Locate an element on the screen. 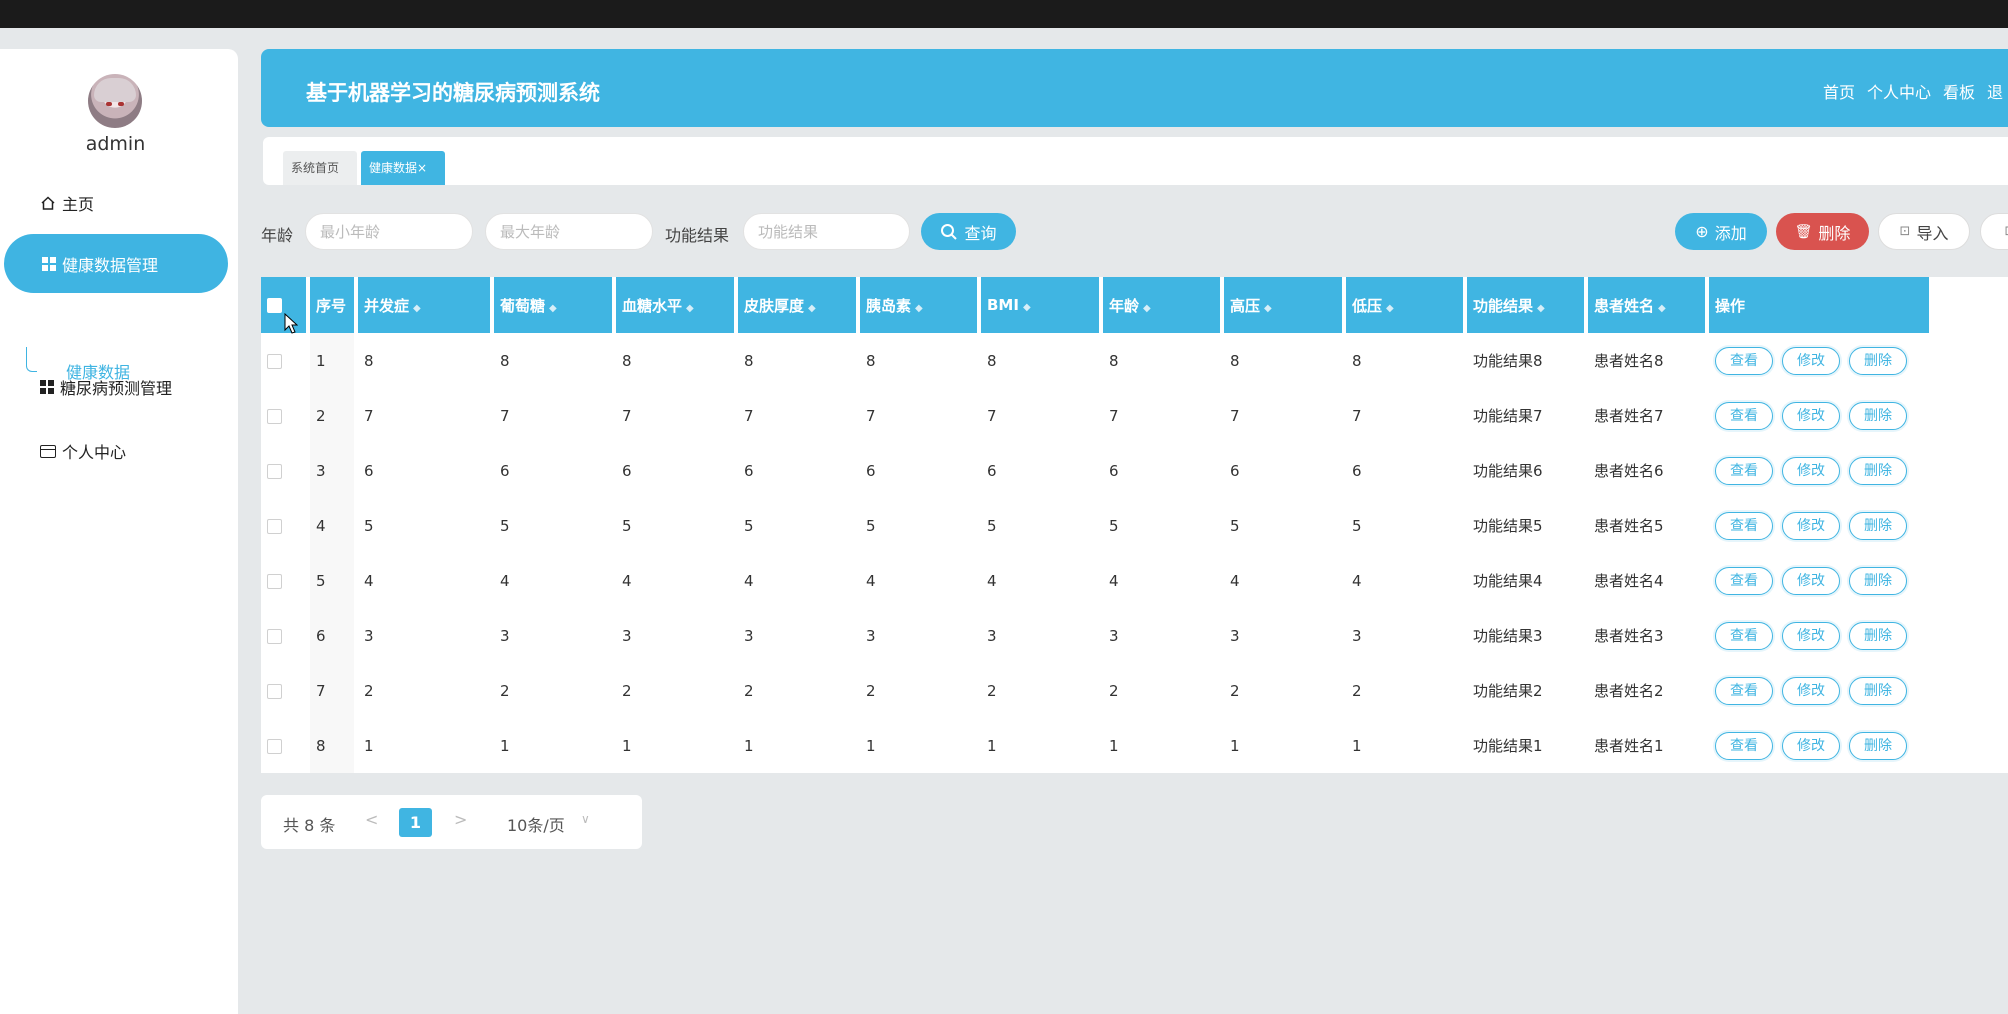 This screenshot has height=1014, width=2008. column-header-complication: 并发症 ◆ is located at coordinates (424, 305).